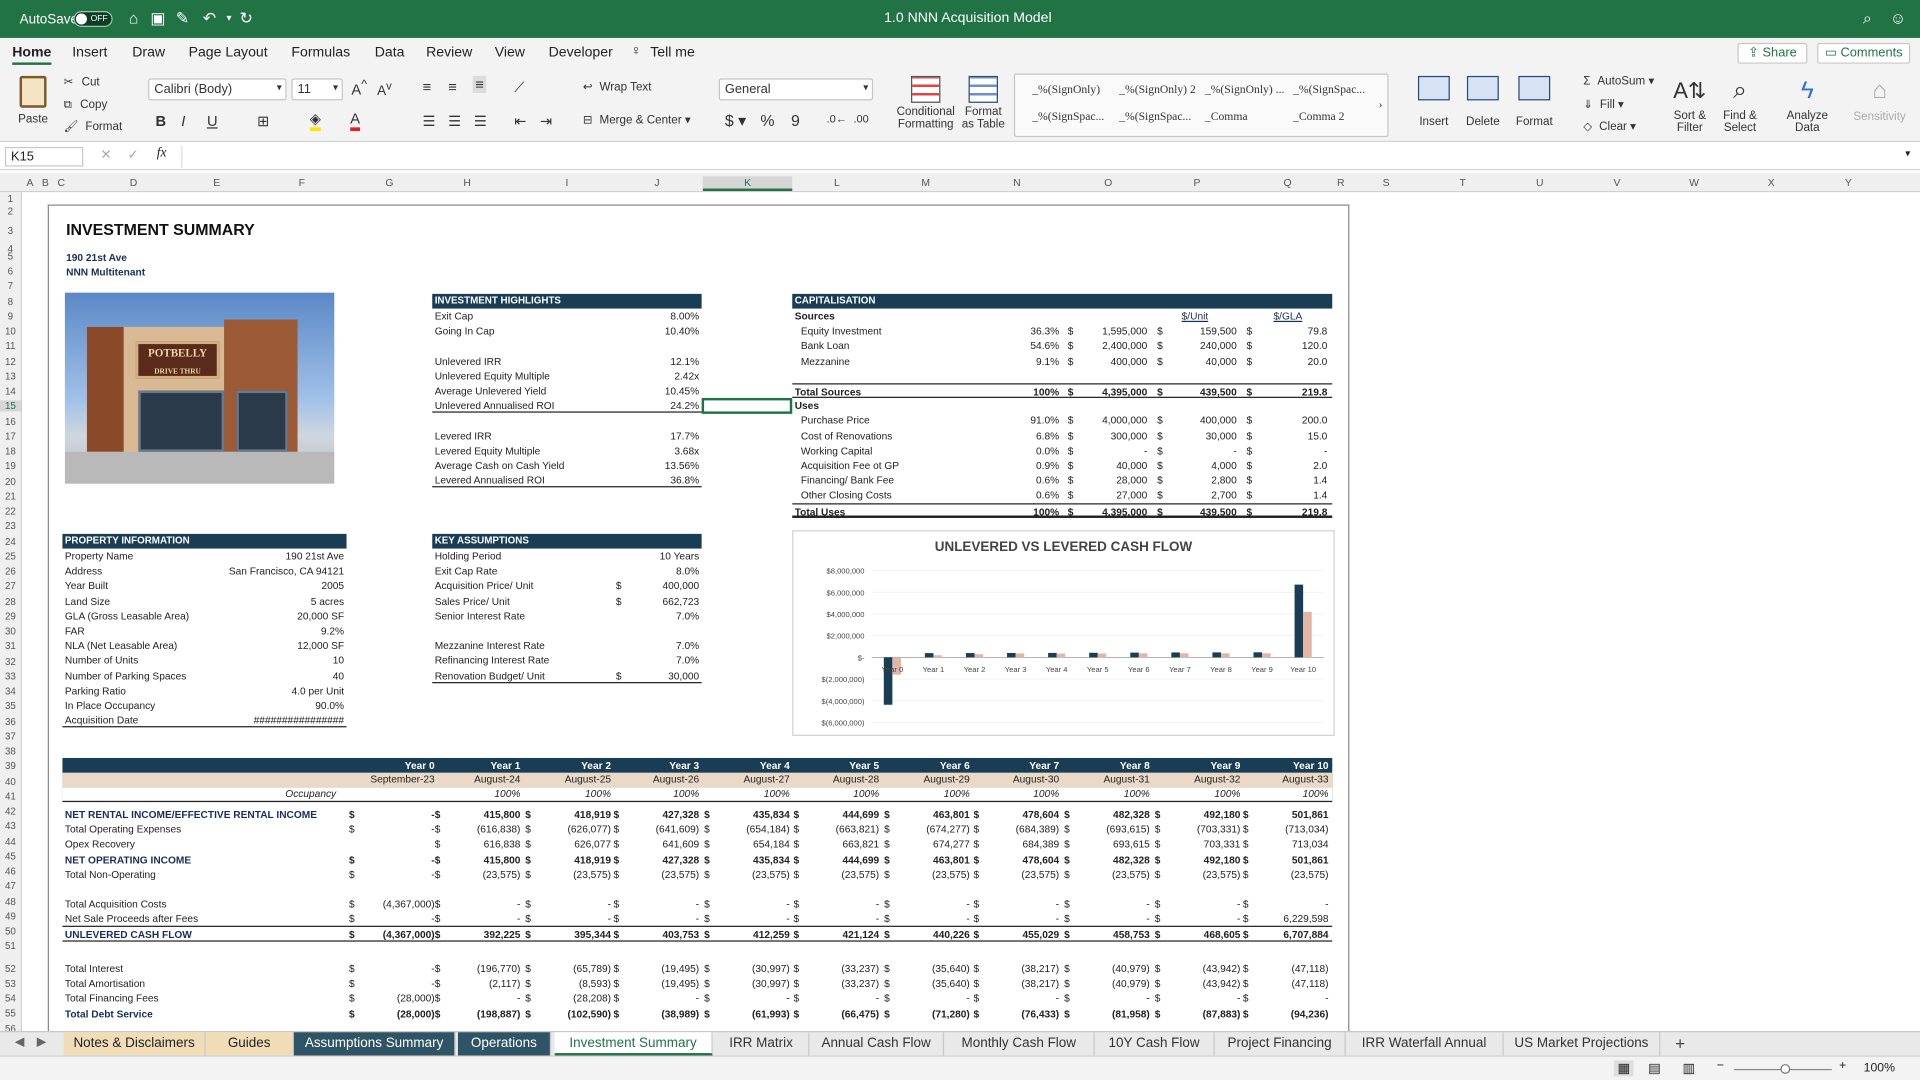  What do you see at coordinates (1740, 105) in the screenshot?
I see `find-select-button: ⌕ Find & Select` at bounding box center [1740, 105].